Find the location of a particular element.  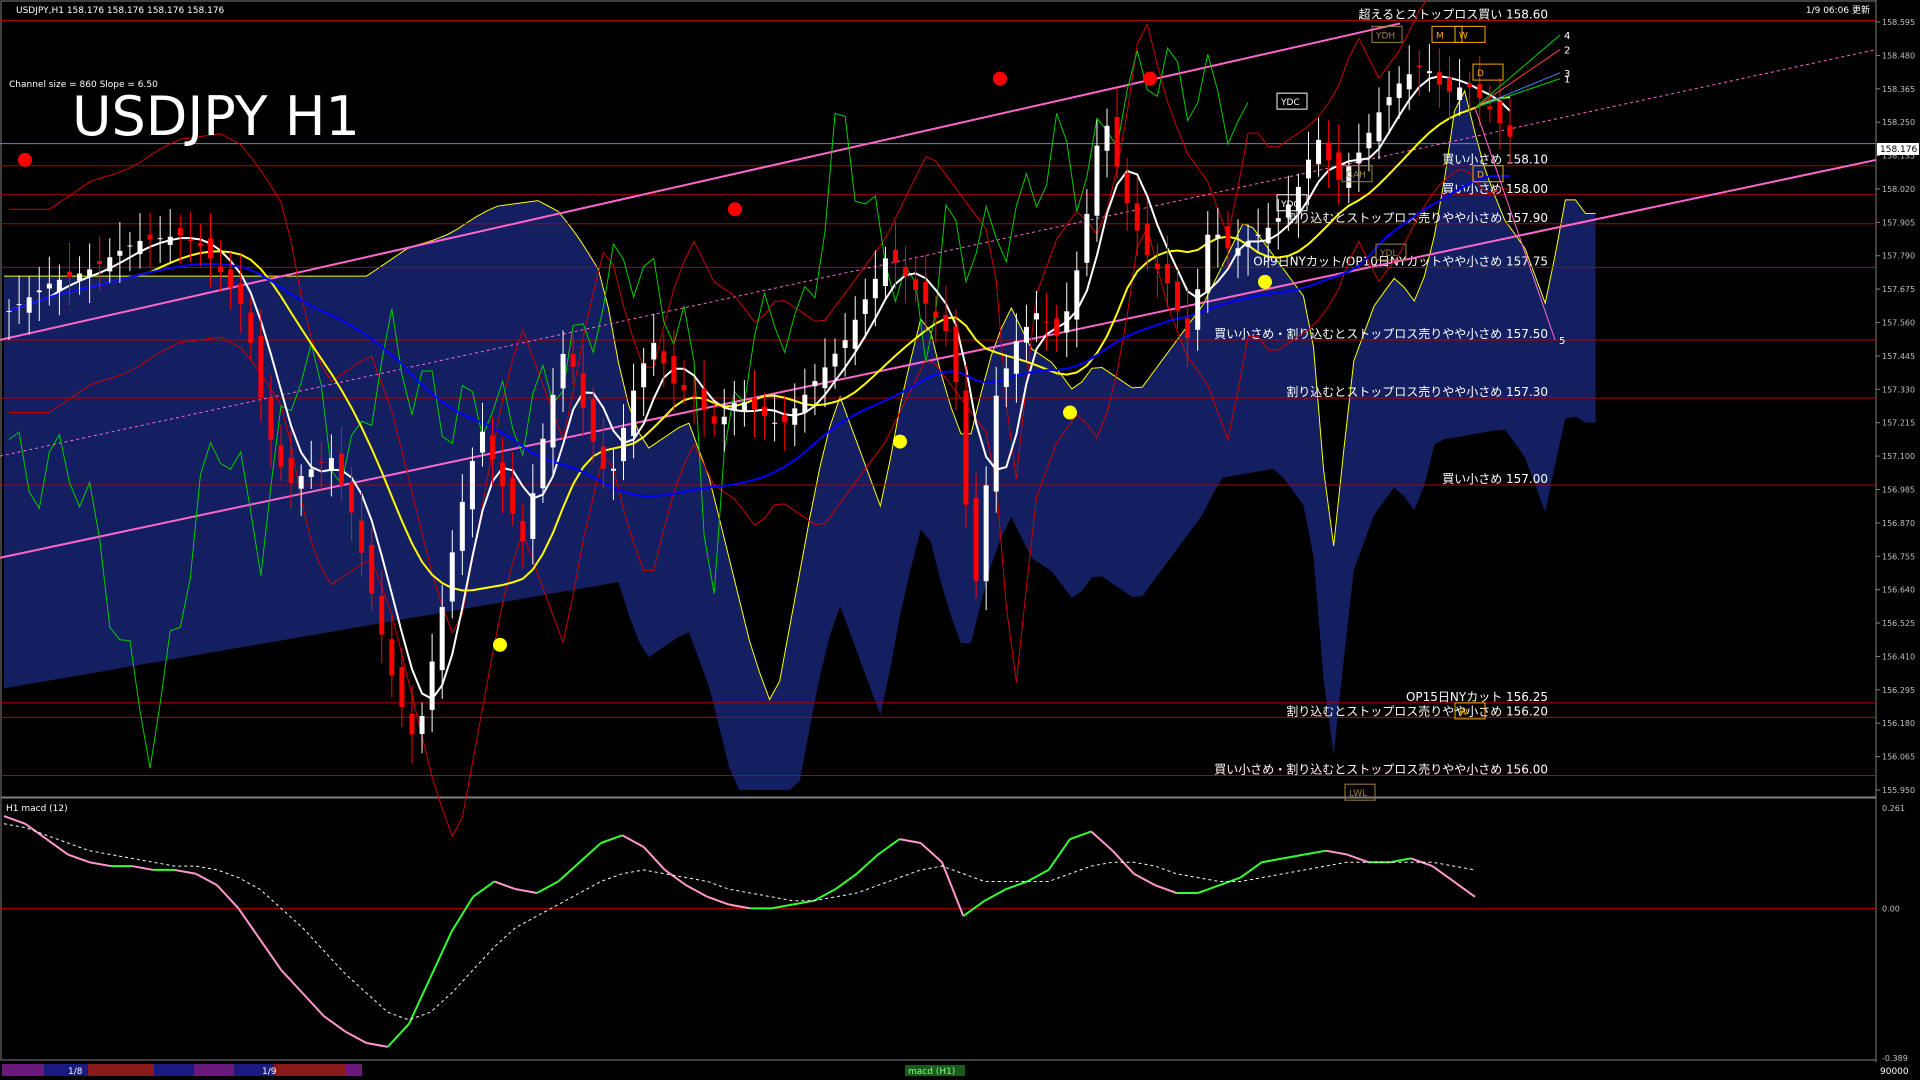

price-tick-label: 156.410 is located at coordinates (1898, 656).